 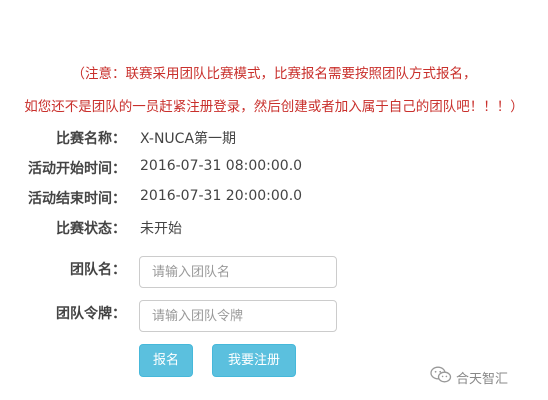 I want to click on wechat-icon, so click(x=443, y=377).